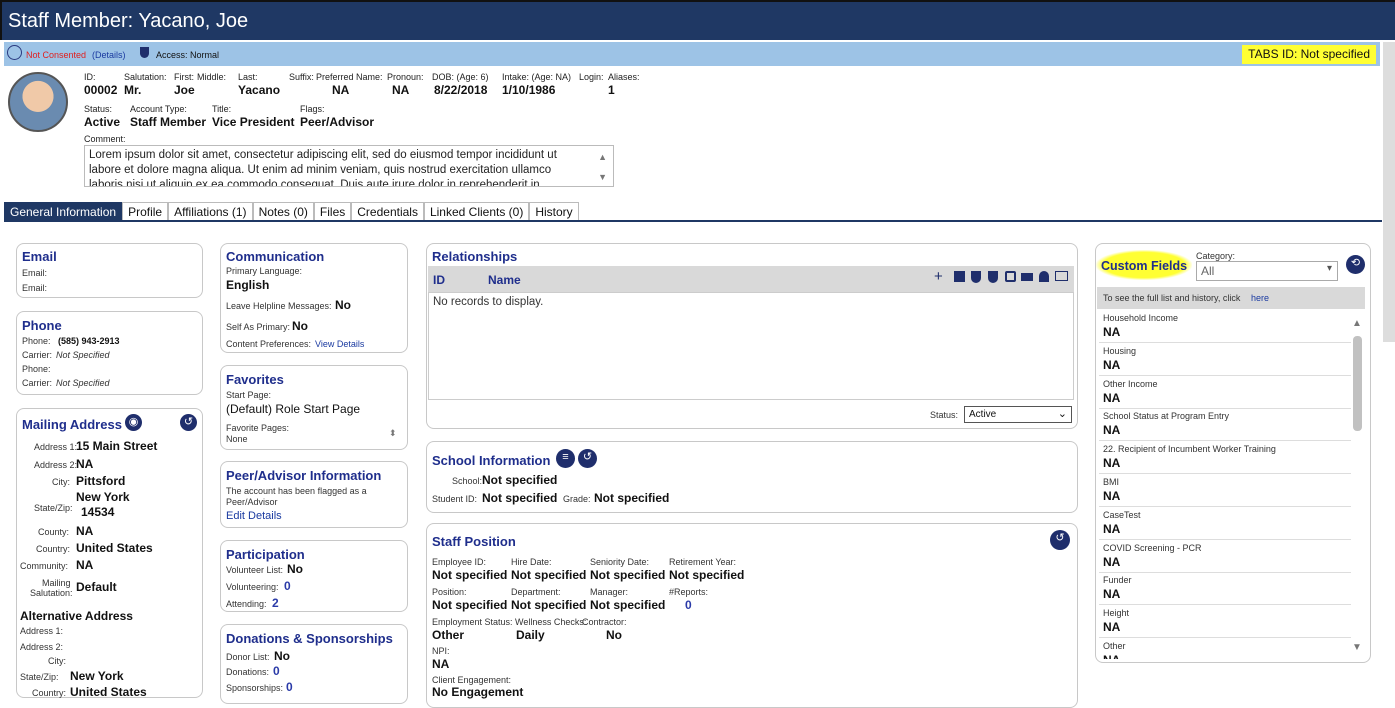 The height and width of the screenshot is (708, 1395). I want to click on custom-field-row: Household Income NA, so click(1225, 327).